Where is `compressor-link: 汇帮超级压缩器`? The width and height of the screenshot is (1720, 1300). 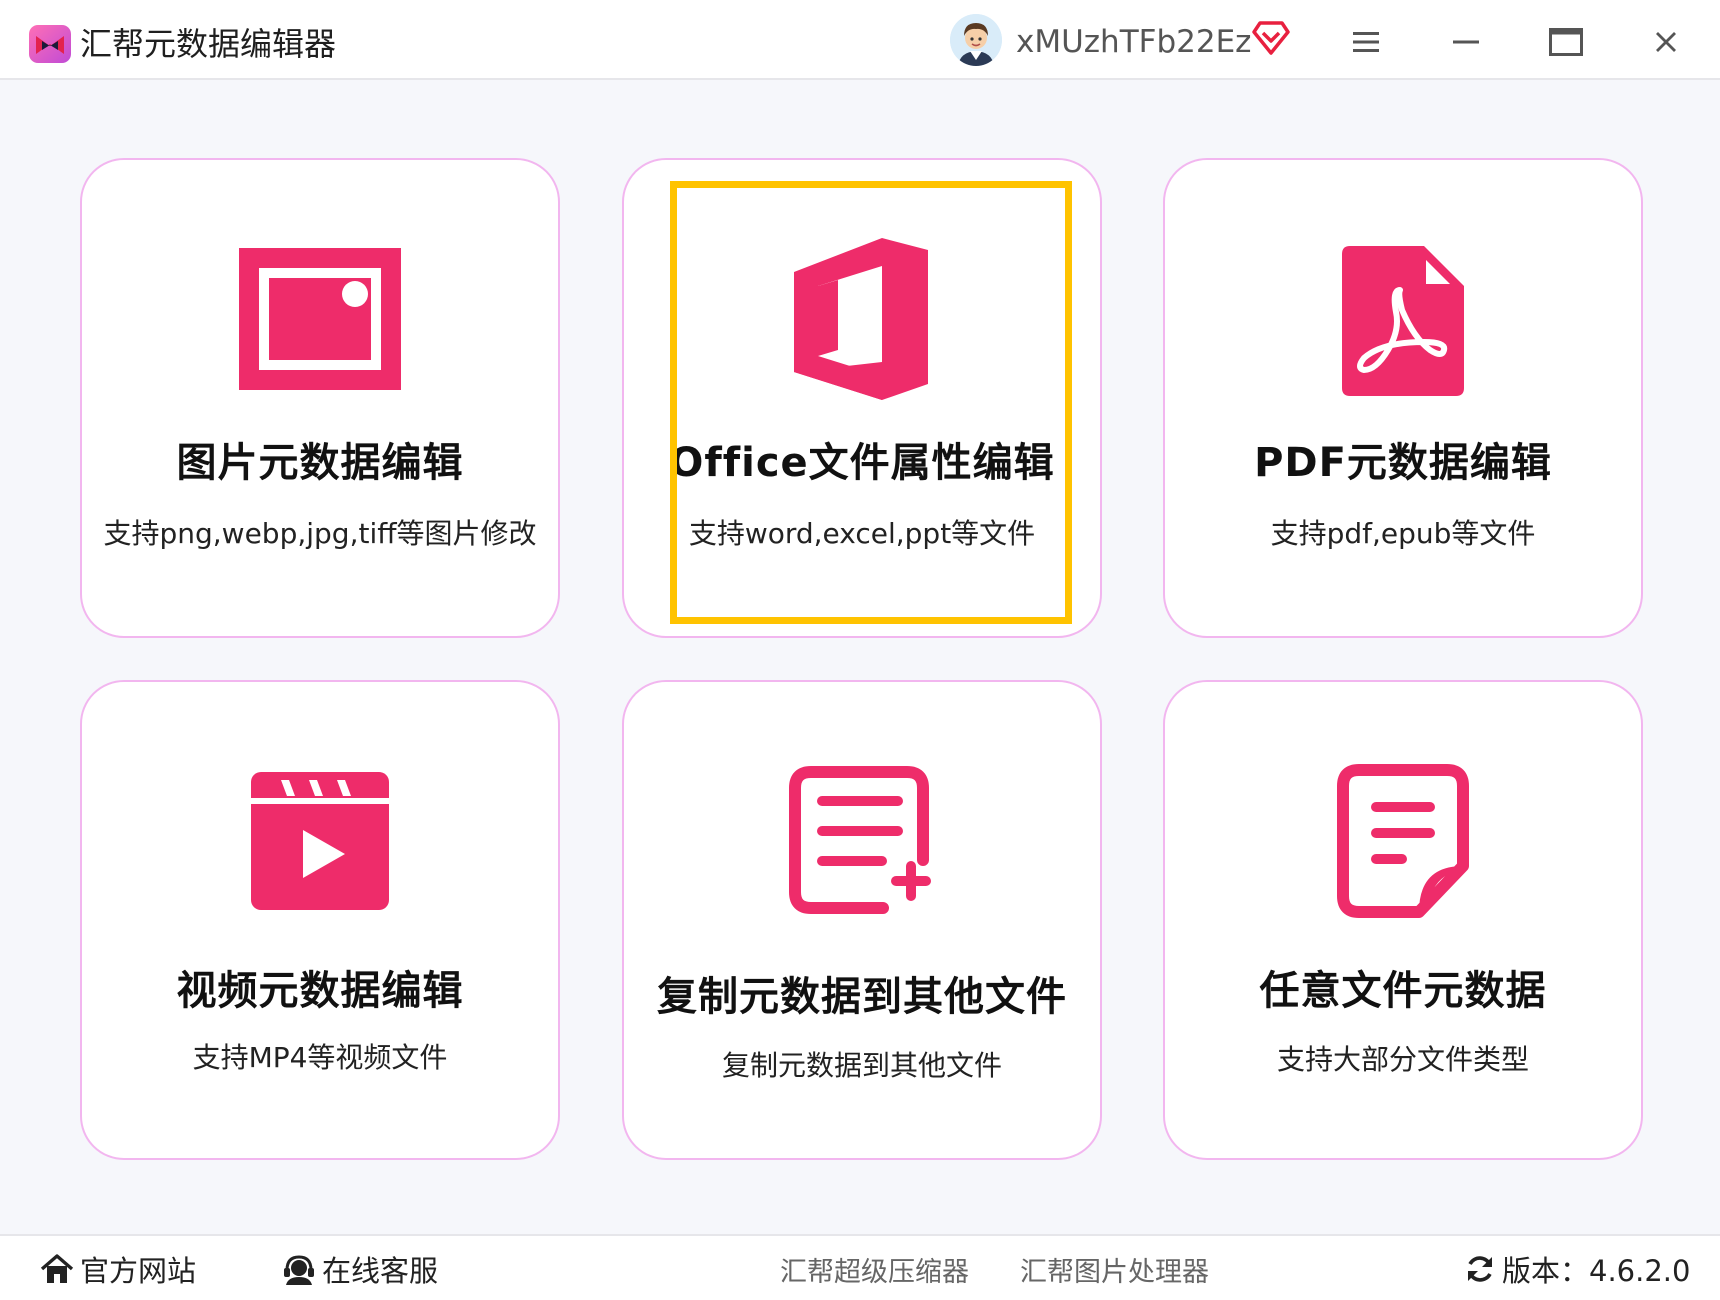 compressor-link: 汇帮超级压缩器 is located at coordinates (874, 1269).